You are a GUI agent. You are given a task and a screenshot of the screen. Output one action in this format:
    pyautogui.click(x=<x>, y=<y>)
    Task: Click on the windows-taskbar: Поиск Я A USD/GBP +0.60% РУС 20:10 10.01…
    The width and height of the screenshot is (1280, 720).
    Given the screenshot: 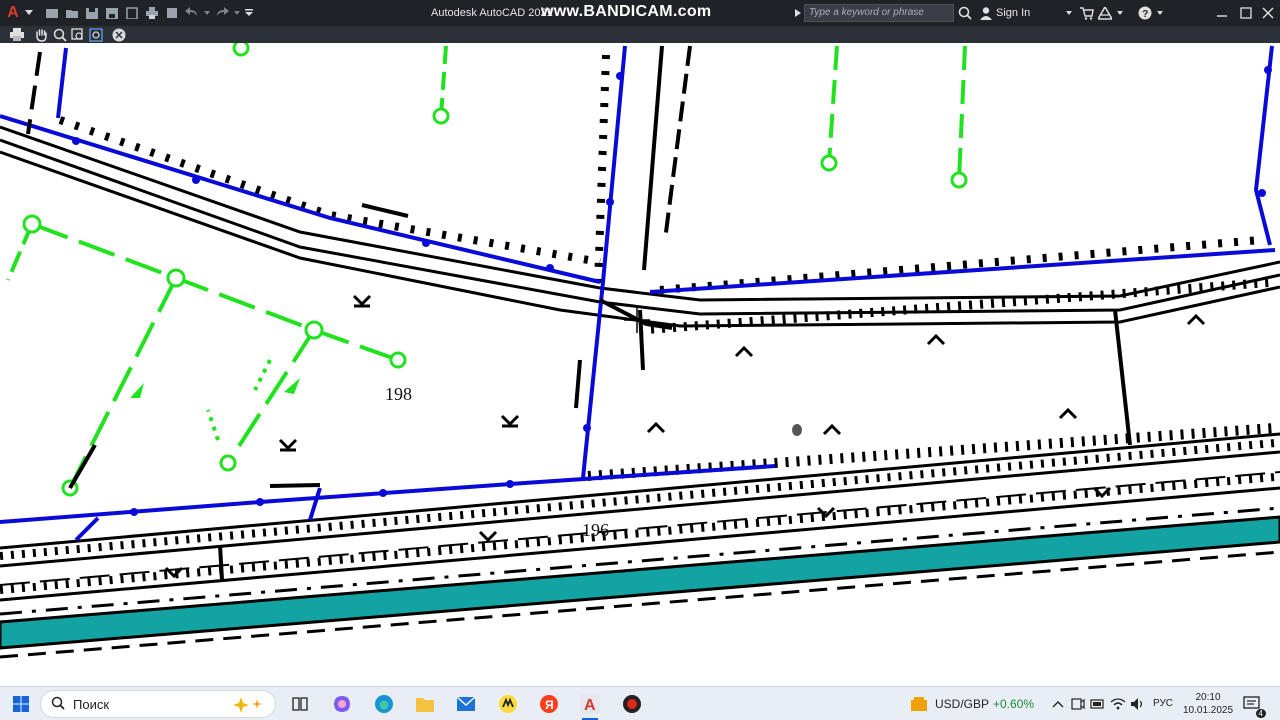 What is the action you would take?
    pyautogui.click(x=640, y=703)
    